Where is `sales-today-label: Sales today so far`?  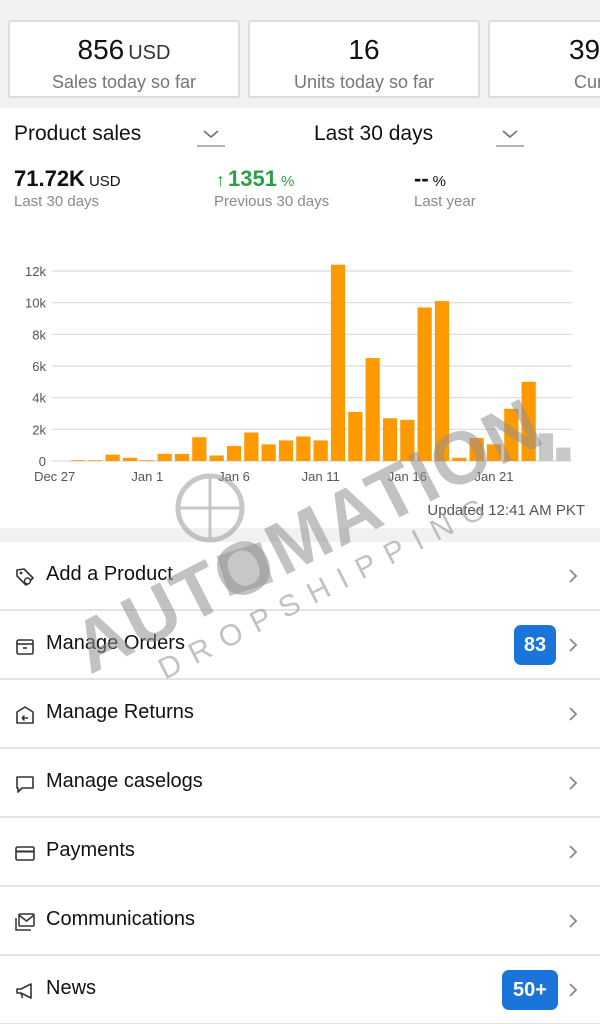
sales-today-label: Sales today so far is located at coordinates (124, 82).